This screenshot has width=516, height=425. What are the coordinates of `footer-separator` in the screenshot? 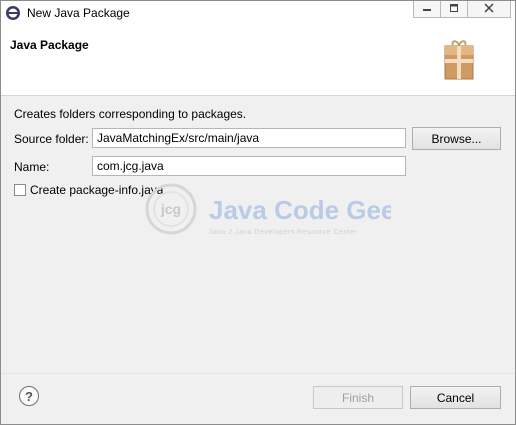 It's located at (258, 373).